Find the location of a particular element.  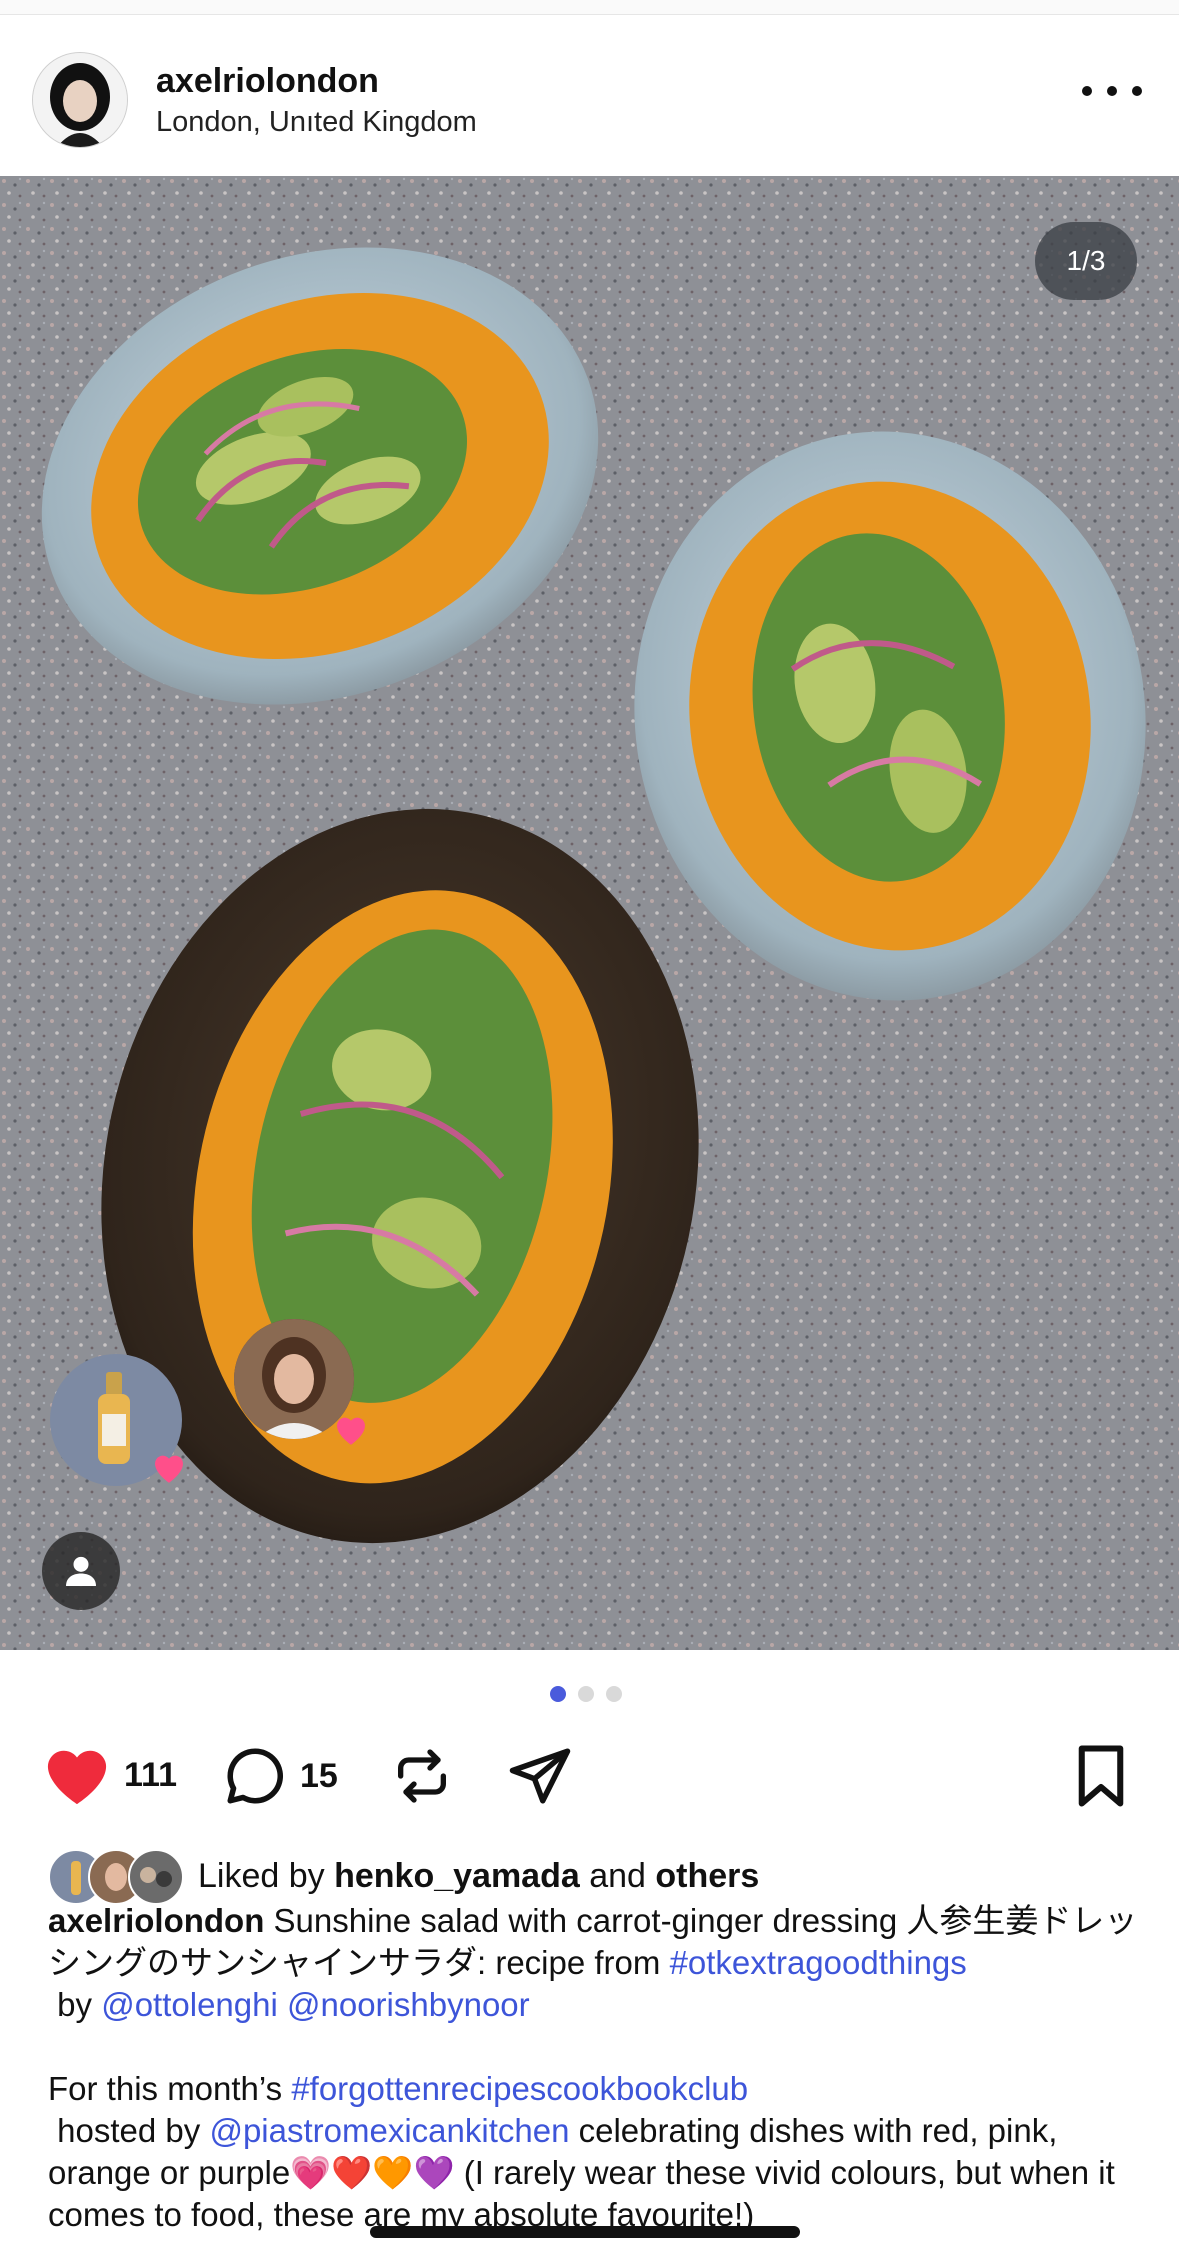

like-button: 111 is located at coordinates (109, 1775).